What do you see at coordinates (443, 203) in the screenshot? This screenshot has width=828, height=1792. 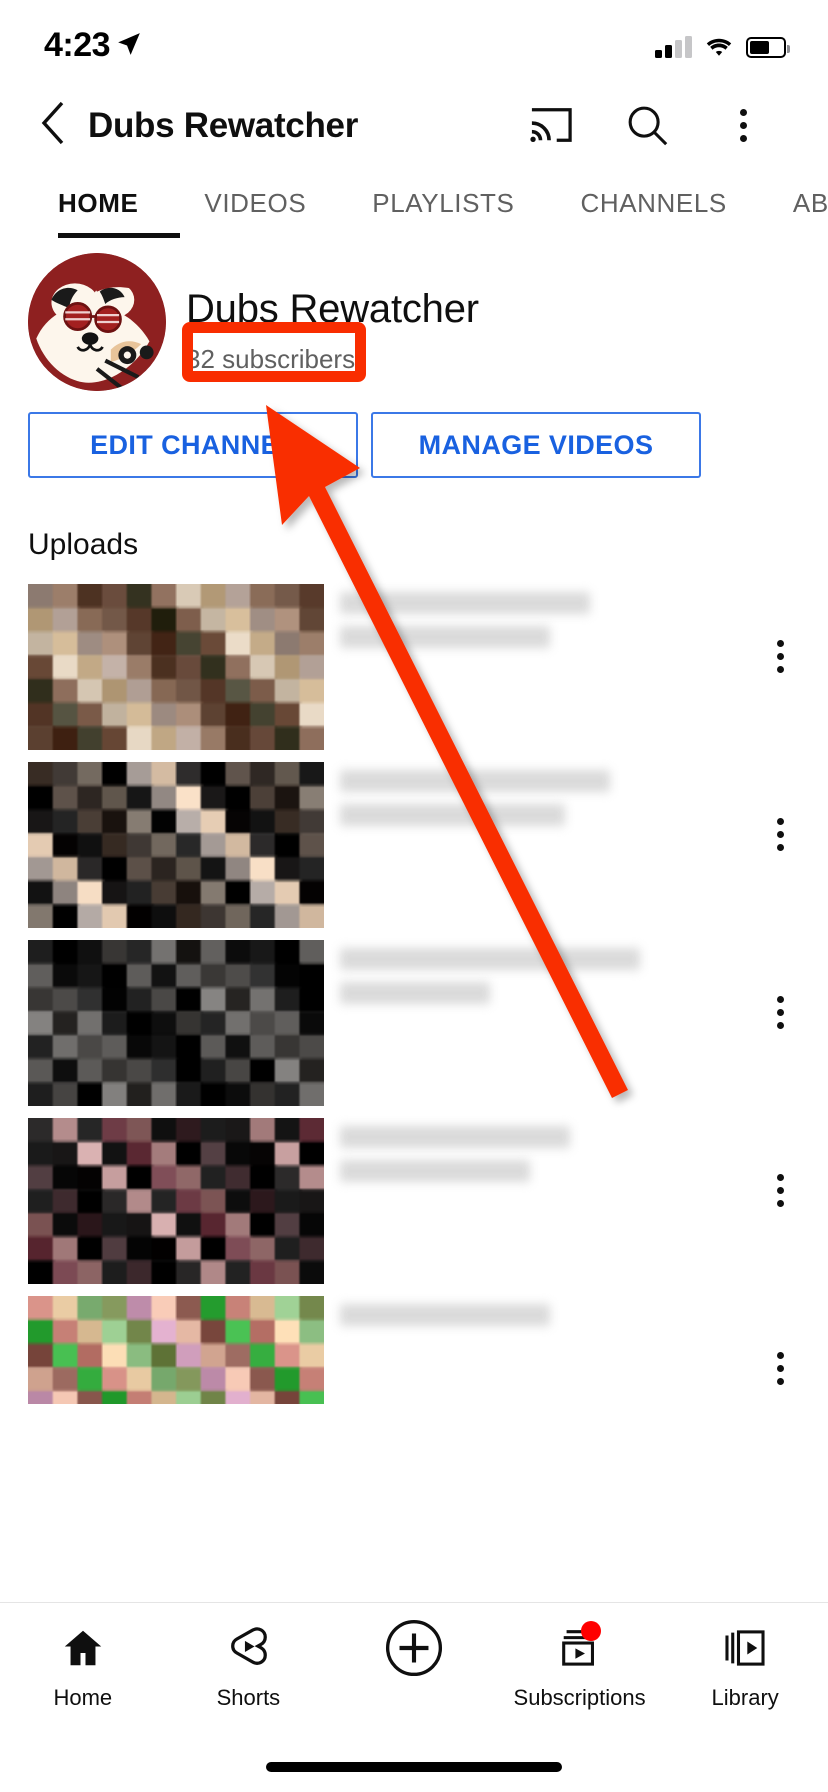 I see `tab-playlists: PLAYLISTS` at bounding box center [443, 203].